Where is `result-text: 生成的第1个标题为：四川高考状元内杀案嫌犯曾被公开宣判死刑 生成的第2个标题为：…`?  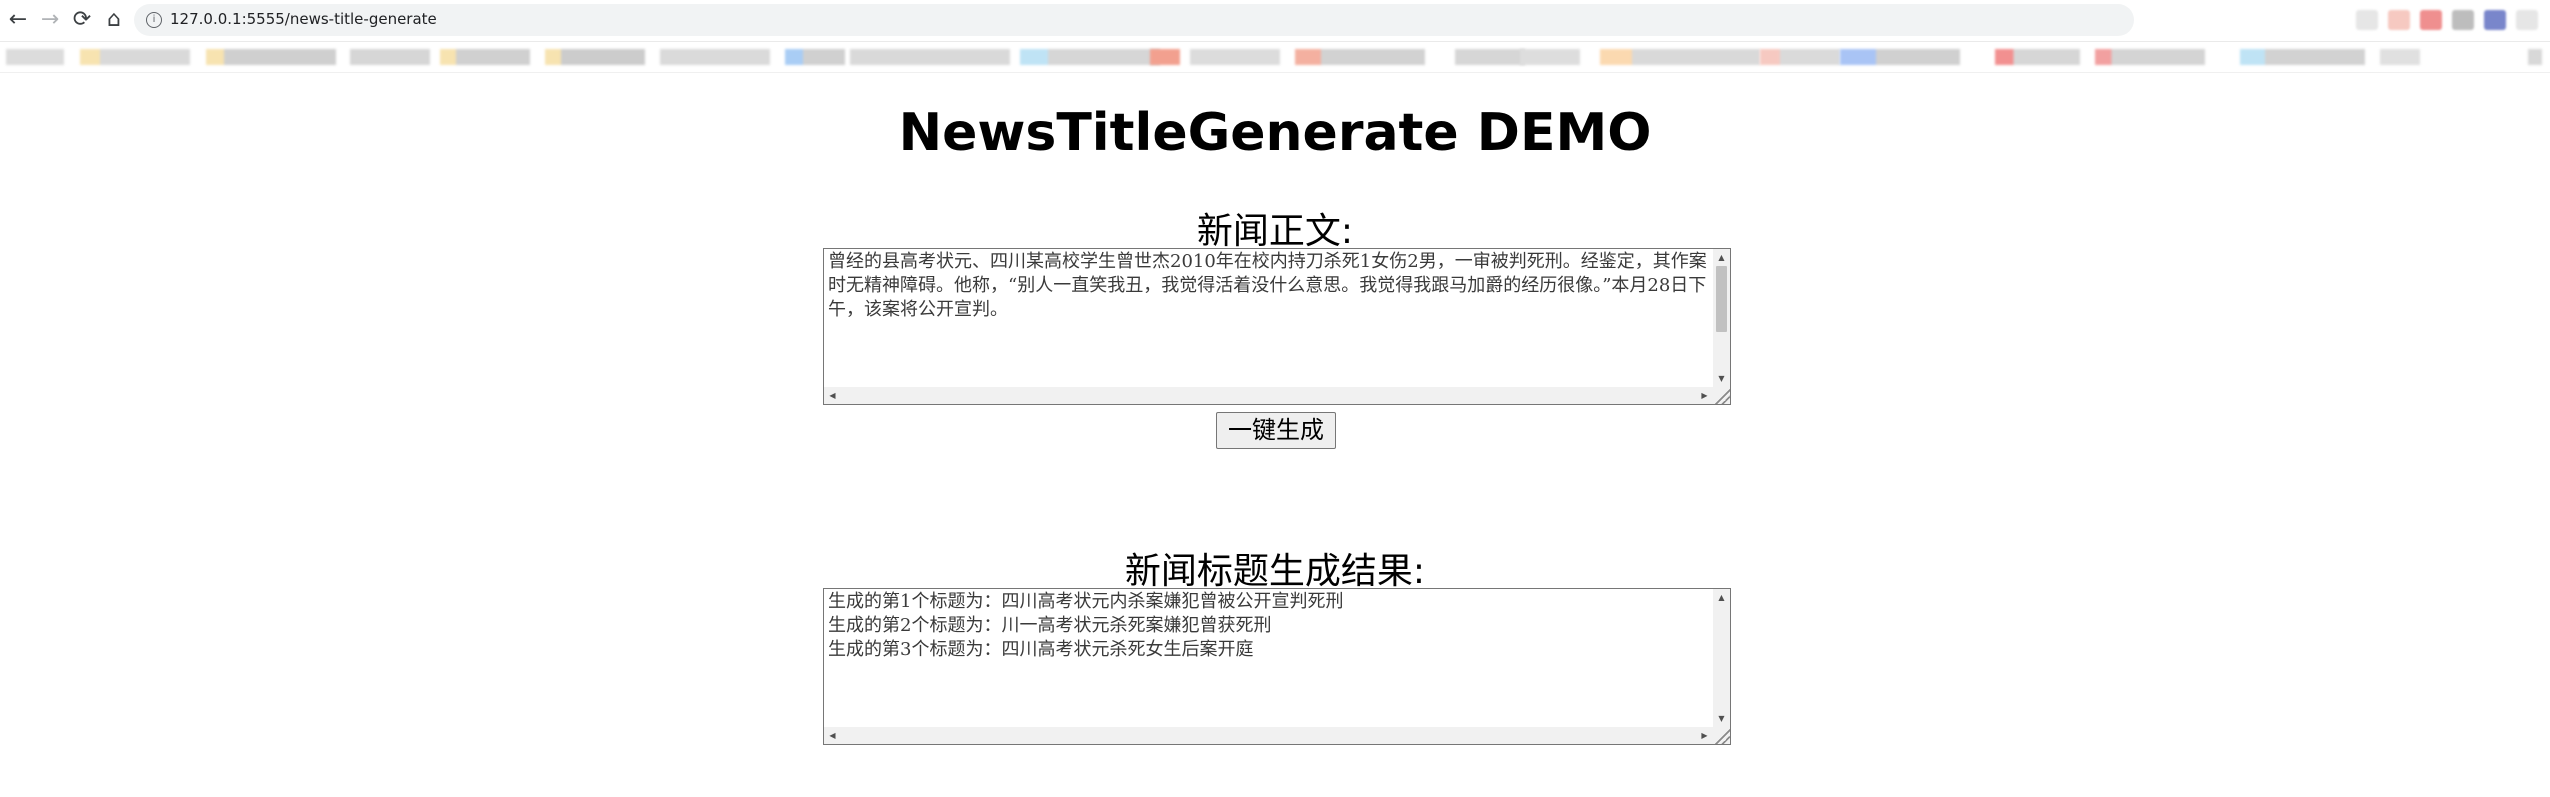 result-text: 生成的第1个标题为：四川高考状元内杀案嫌犯曾被公开宣判死刑 生成的第2个标题为：… is located at coordinates (1269, 658).